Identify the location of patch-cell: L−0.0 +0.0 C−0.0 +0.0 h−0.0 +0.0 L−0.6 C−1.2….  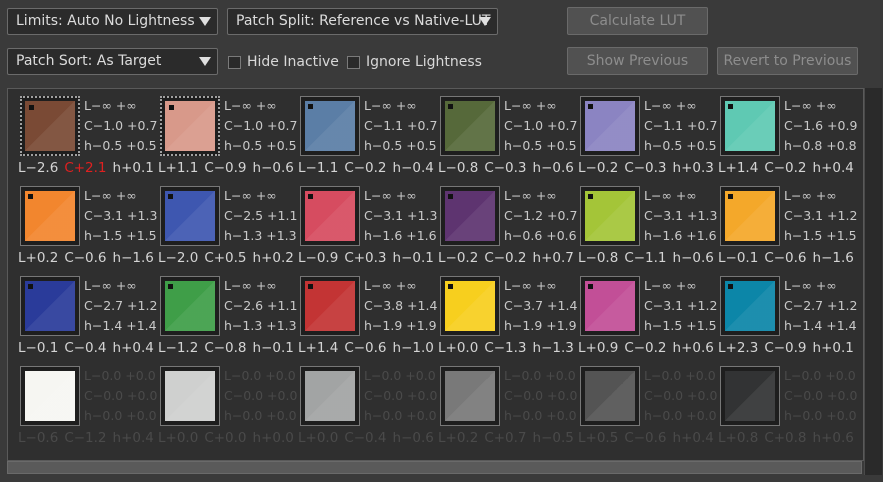
(88, 410).